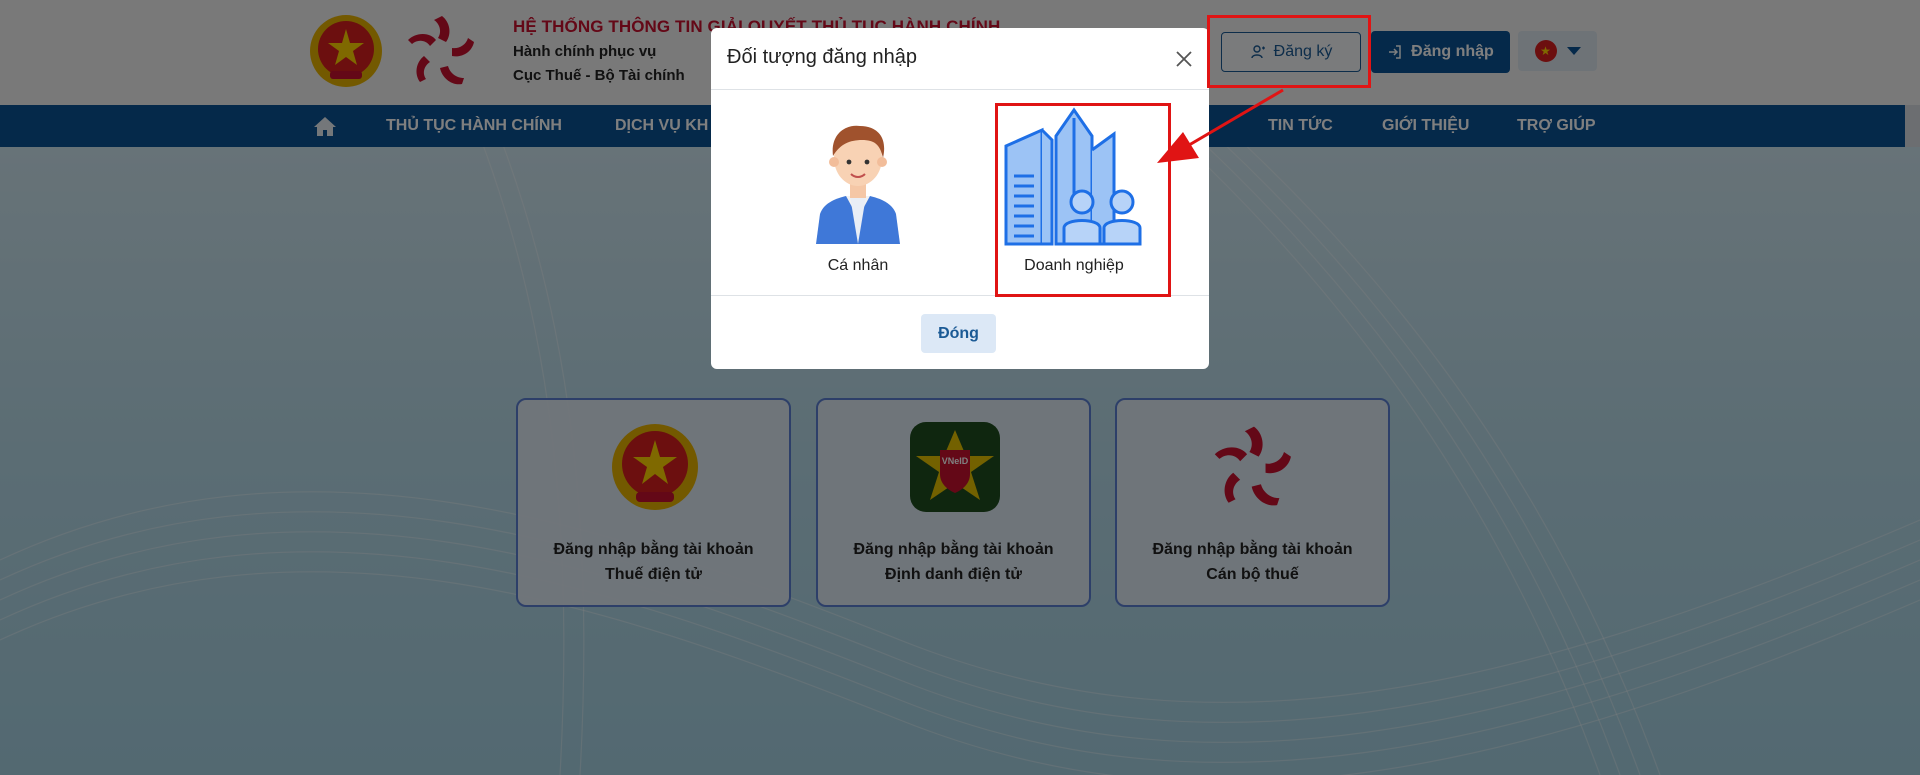  What do you see at coordinates (822, 57) in the screenshot?
I see `modal-title: Đối tượng đăng nhập` at bounding box center [822, 57].